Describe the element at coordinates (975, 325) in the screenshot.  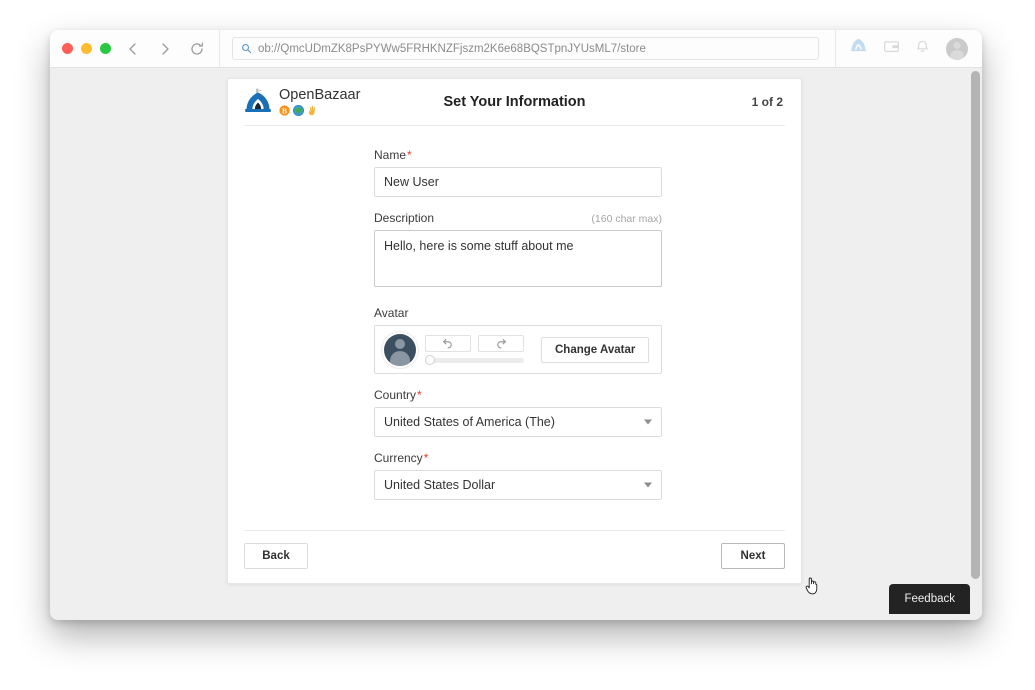
I see `scrollbar-thumb` at that location.